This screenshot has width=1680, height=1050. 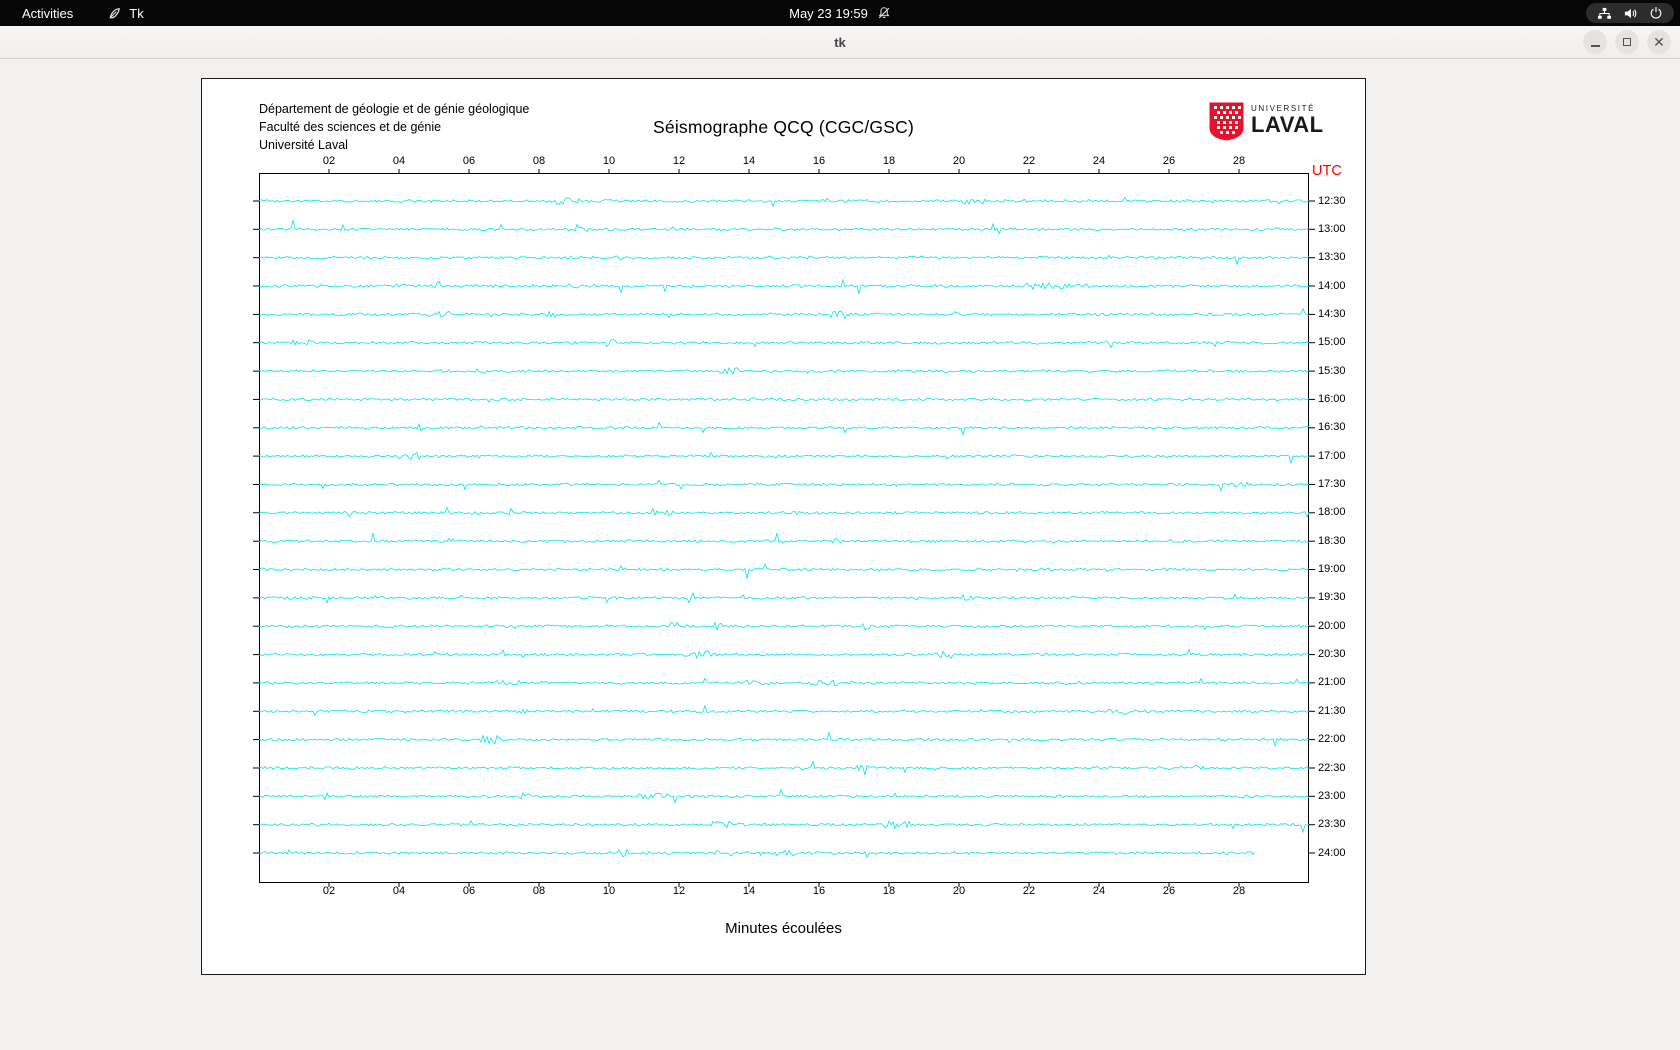 What do you see at coordinates (1332, 484) in the screenshot?
I see `time-label: 17:30` at bounding box center [1332, 484].